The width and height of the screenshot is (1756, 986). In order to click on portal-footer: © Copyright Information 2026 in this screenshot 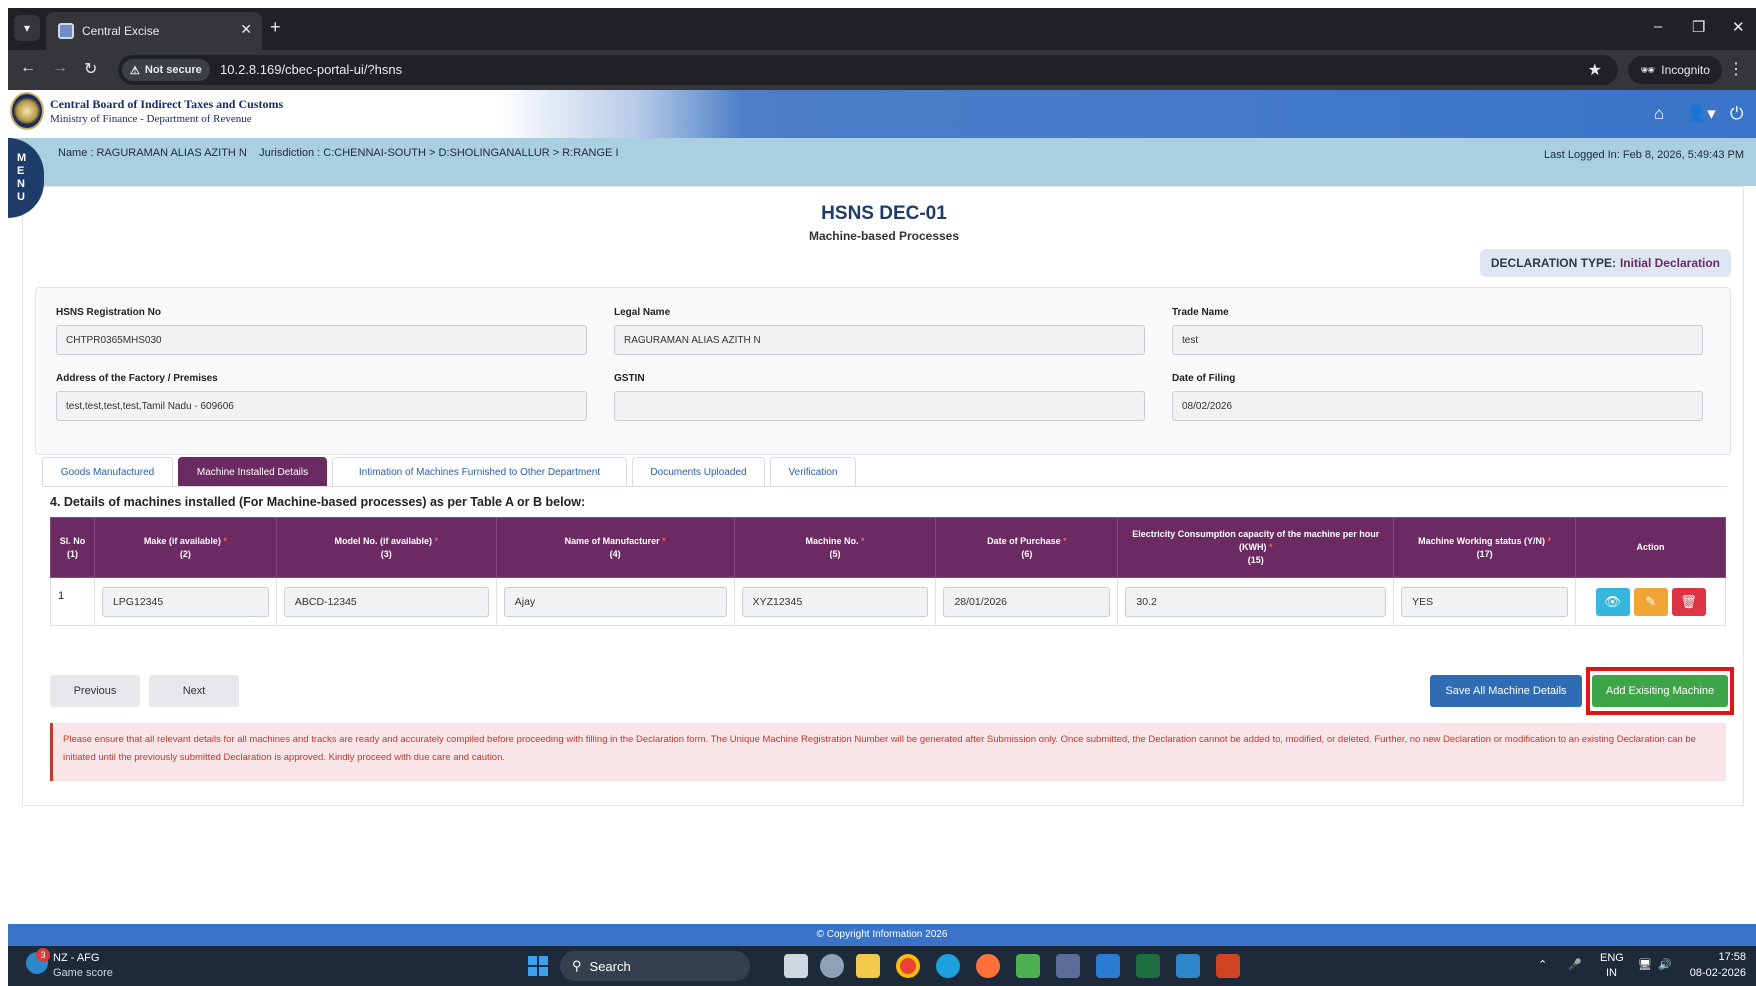, I will do `click(882, 935)`.